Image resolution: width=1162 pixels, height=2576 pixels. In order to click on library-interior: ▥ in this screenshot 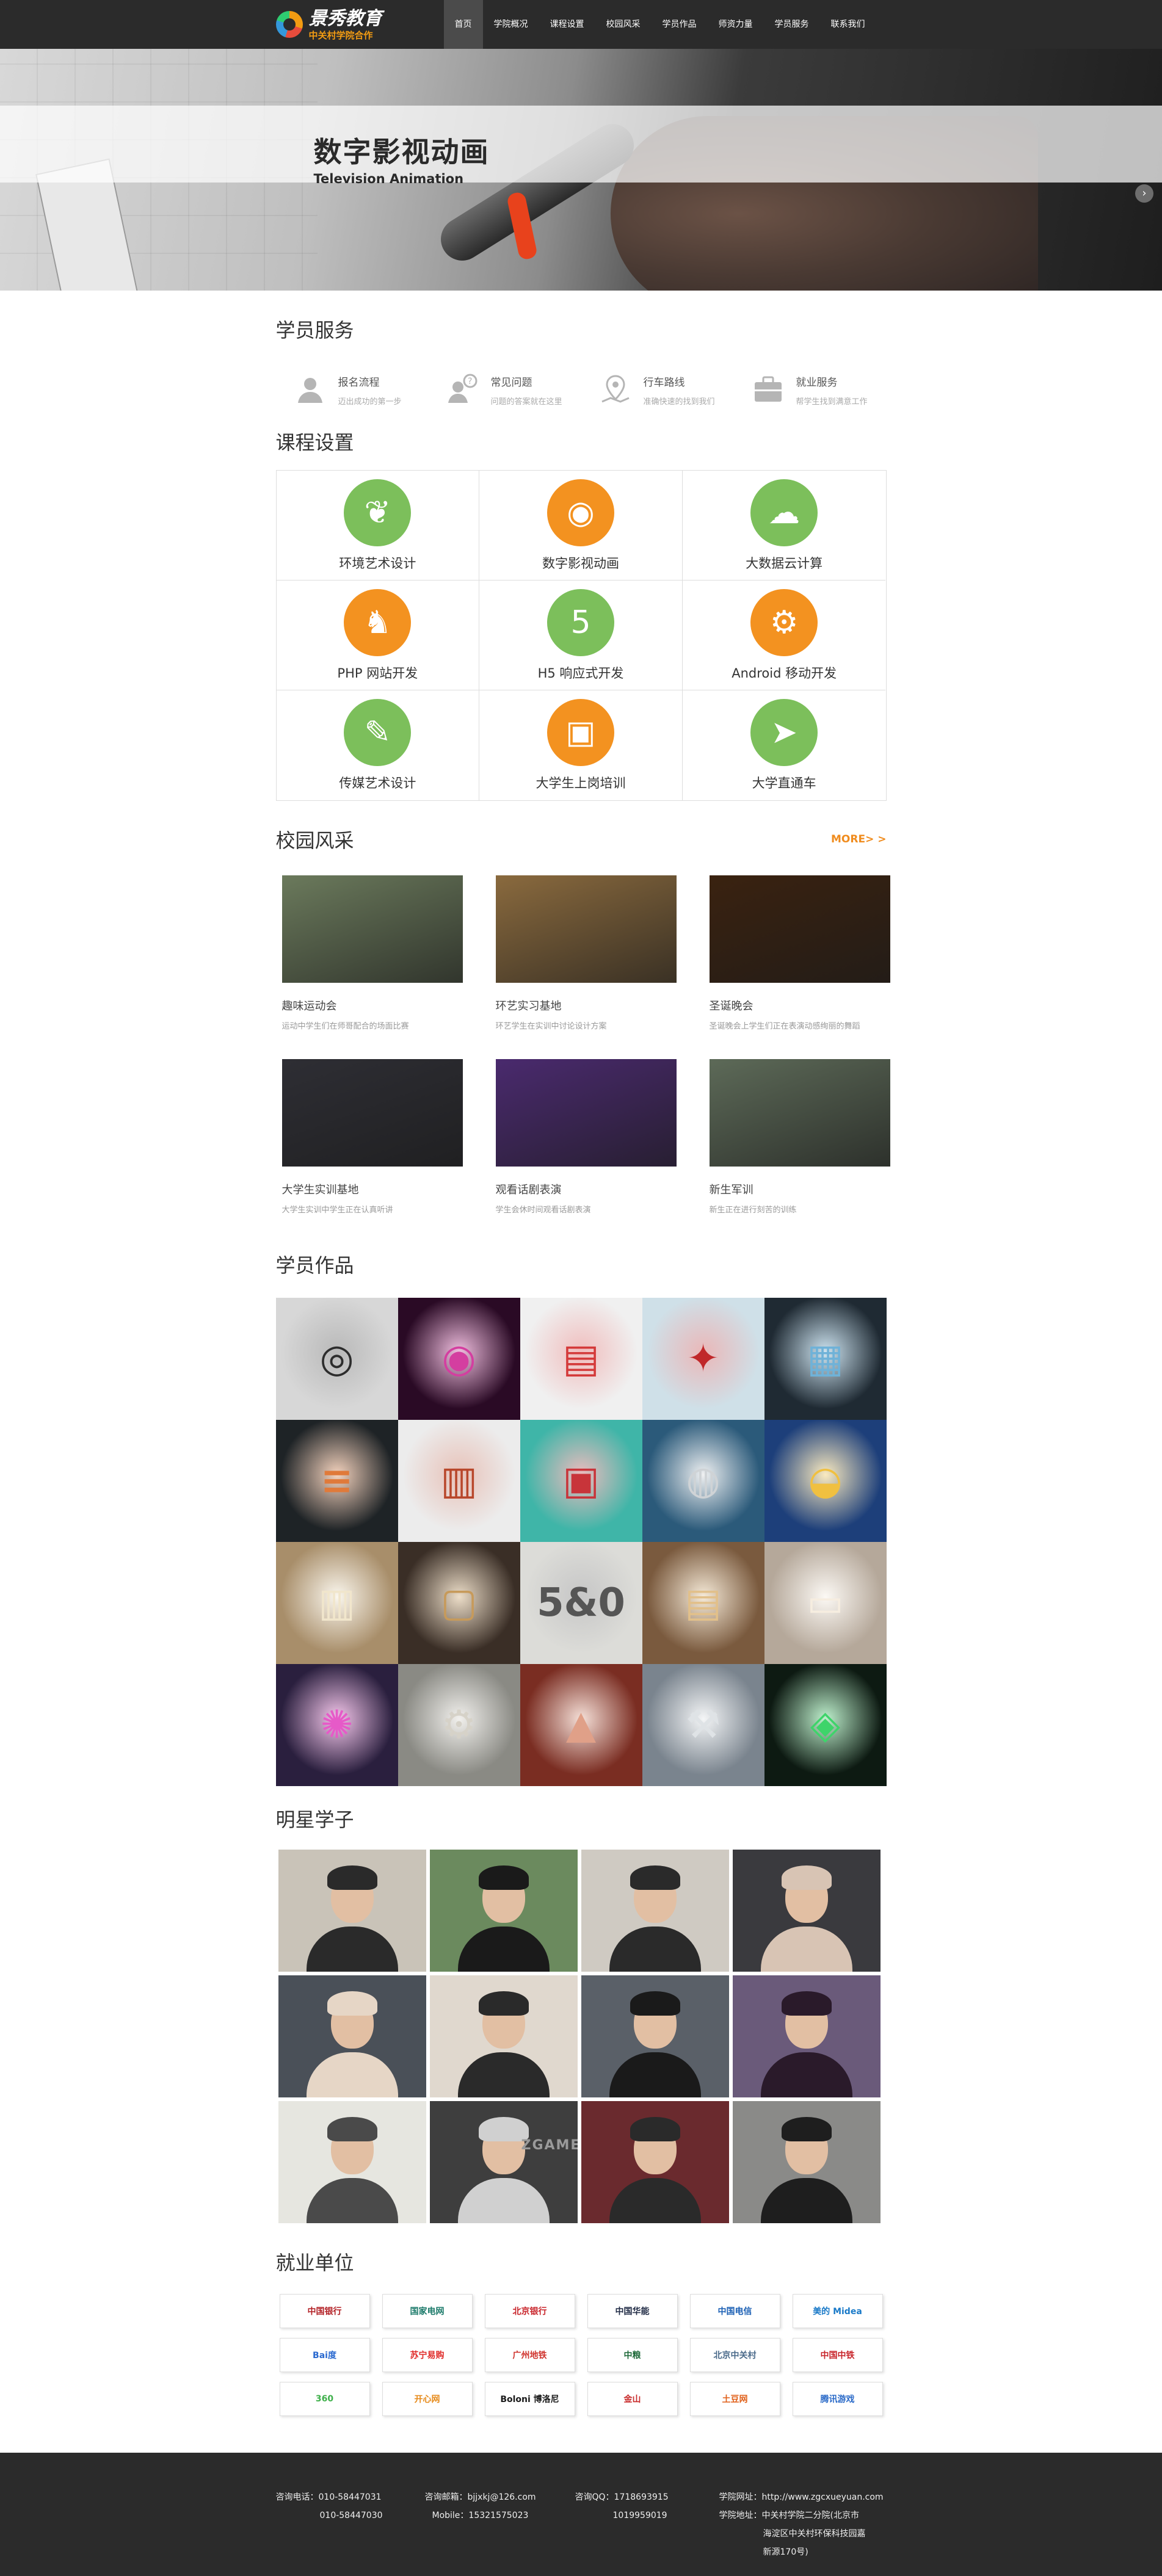, I will do `click(336, 1603)`.